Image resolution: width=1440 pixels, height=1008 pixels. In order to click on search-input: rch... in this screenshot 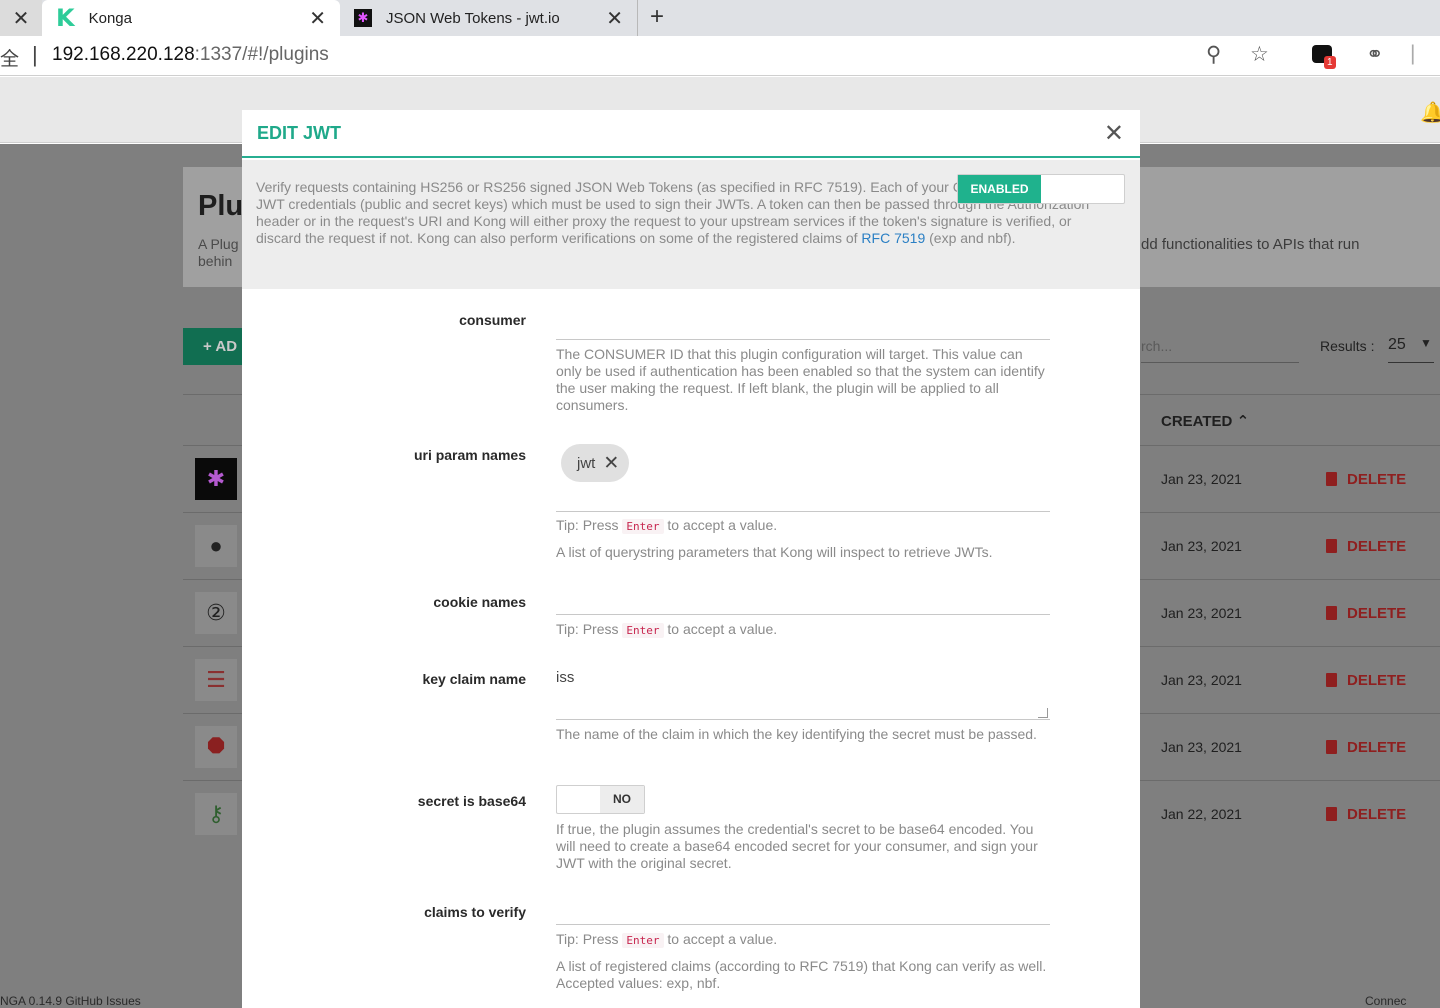, I will do `click(1220, 350)`.